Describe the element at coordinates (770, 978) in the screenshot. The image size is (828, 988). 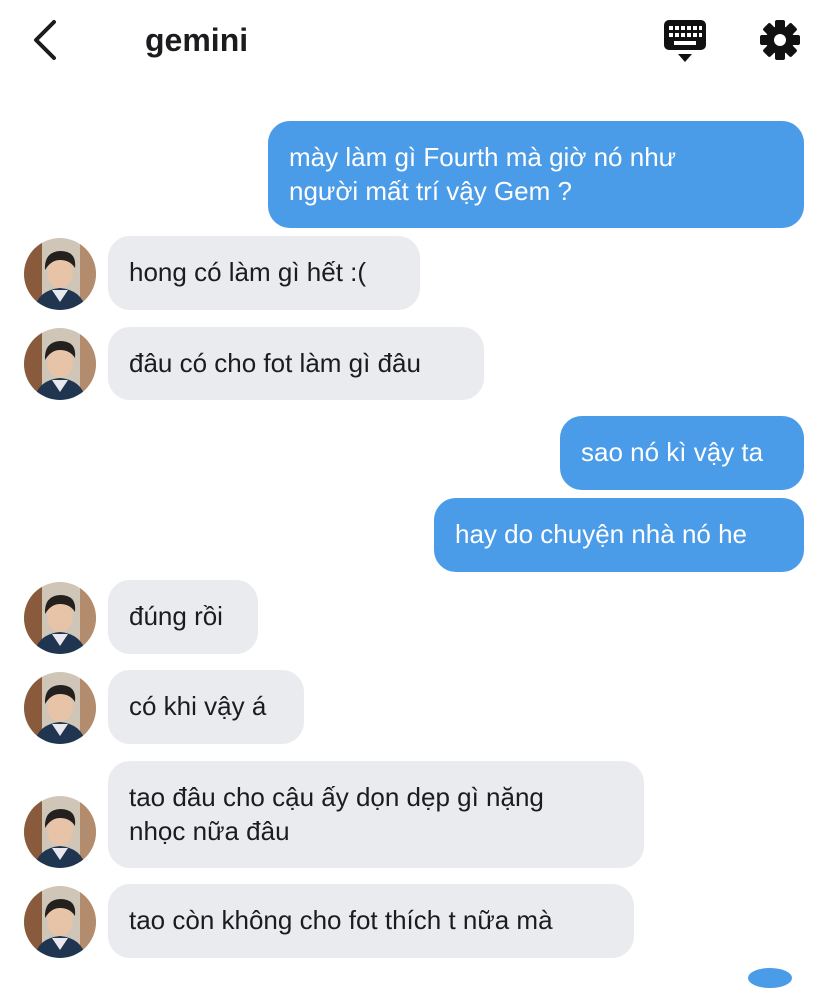
I see `outgoing-message-bubble-partial` at that location.